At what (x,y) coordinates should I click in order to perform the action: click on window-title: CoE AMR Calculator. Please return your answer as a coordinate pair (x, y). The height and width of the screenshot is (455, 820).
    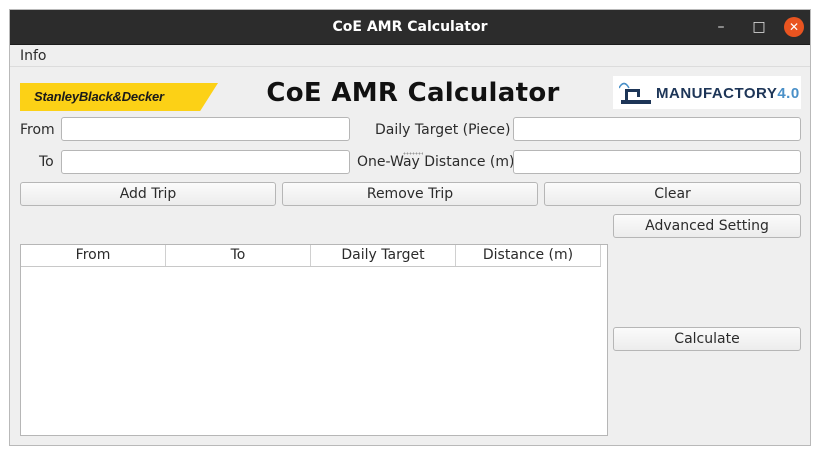
    Looking at the image, I should click on (410, 27).